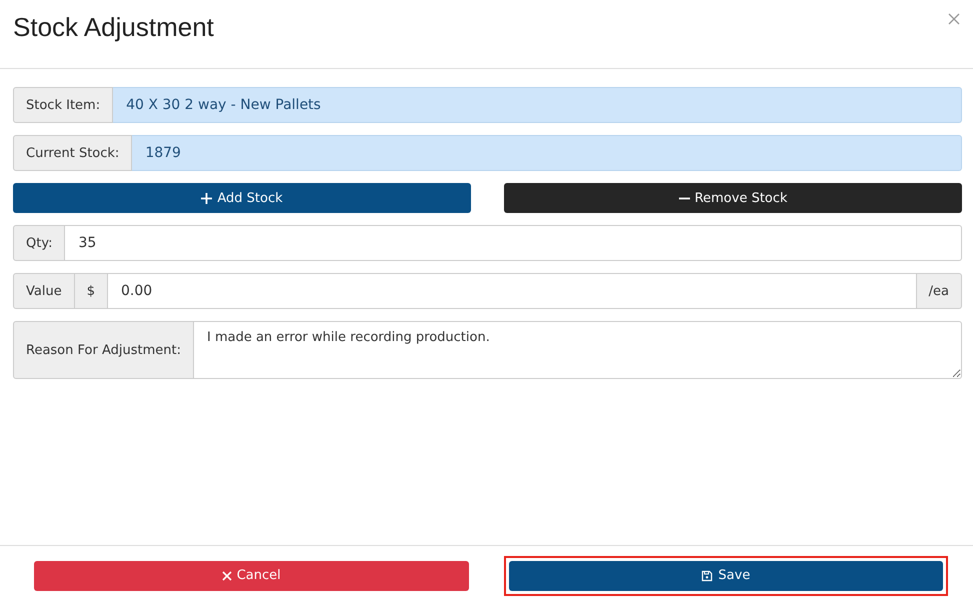  Describe the element at coordinates (39, 243) in the screenshot. I see `field-label: Qty:` at that location.